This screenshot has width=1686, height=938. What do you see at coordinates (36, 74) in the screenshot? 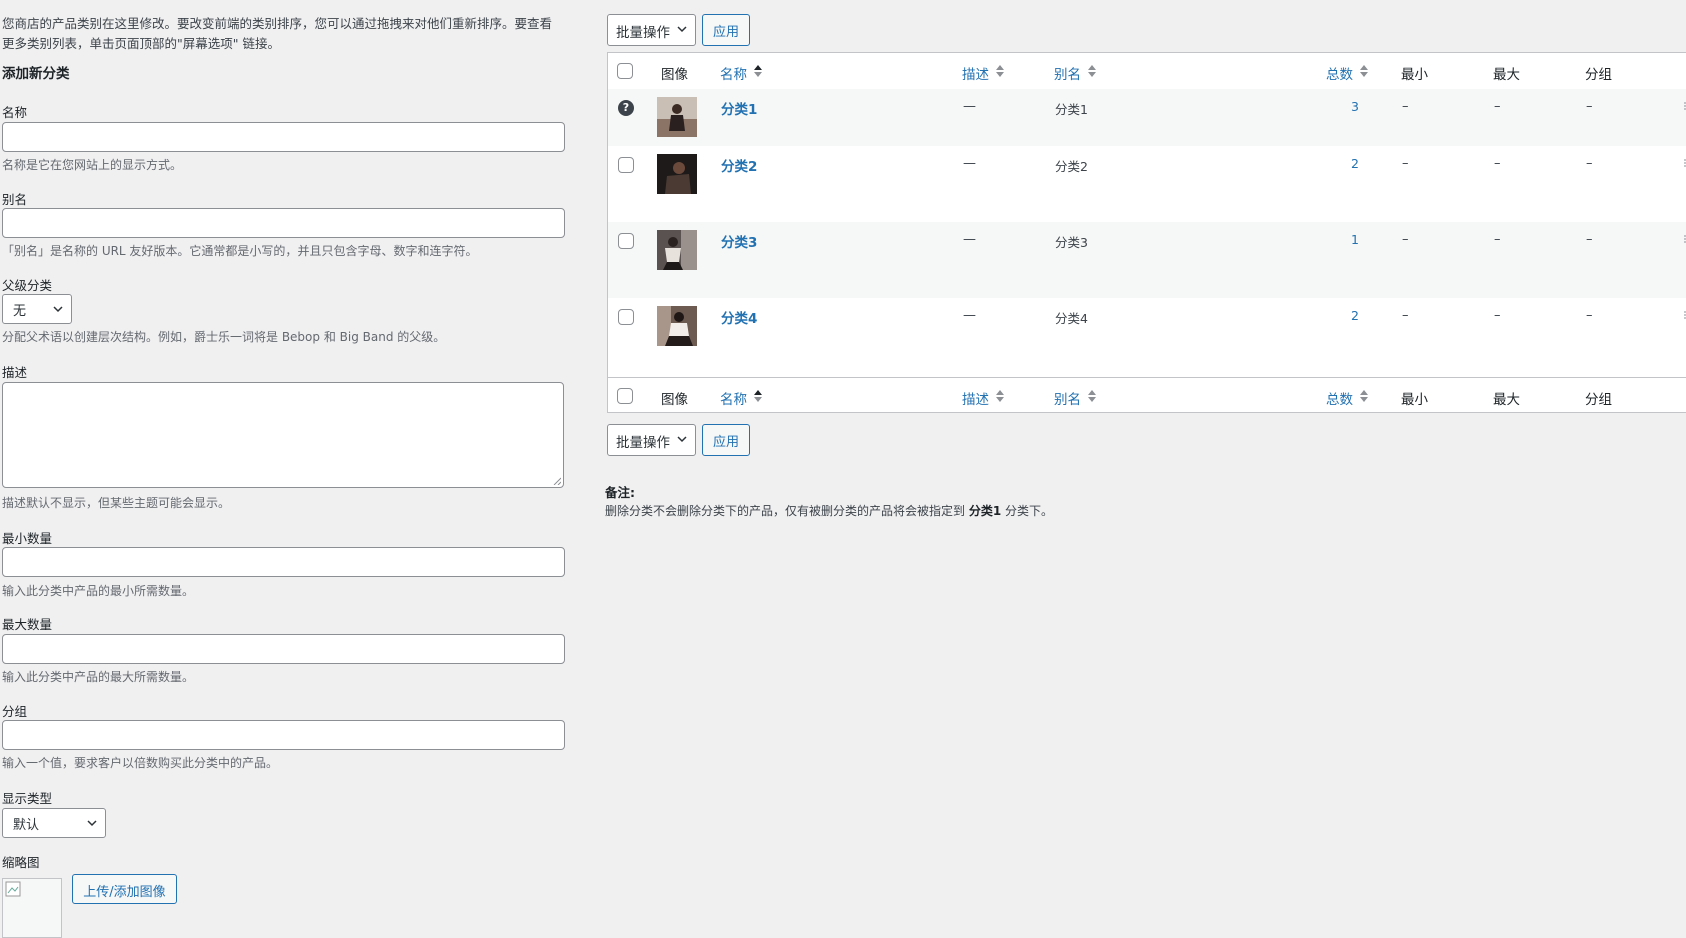
I see `form-title: 添加新分类` at bounding box center [36, 74].